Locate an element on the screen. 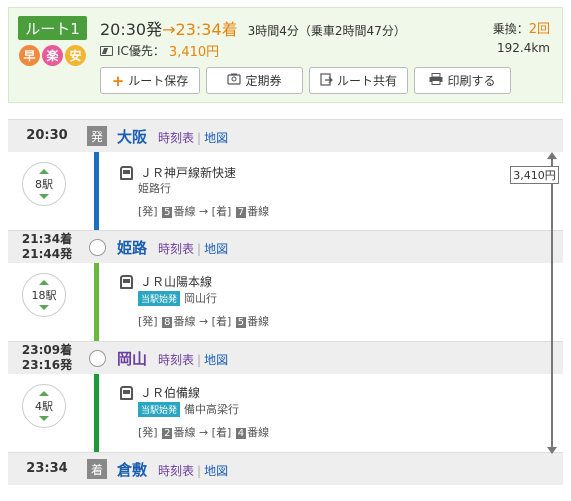  stops-count: 18駅 is located at coordinates (44, 295).